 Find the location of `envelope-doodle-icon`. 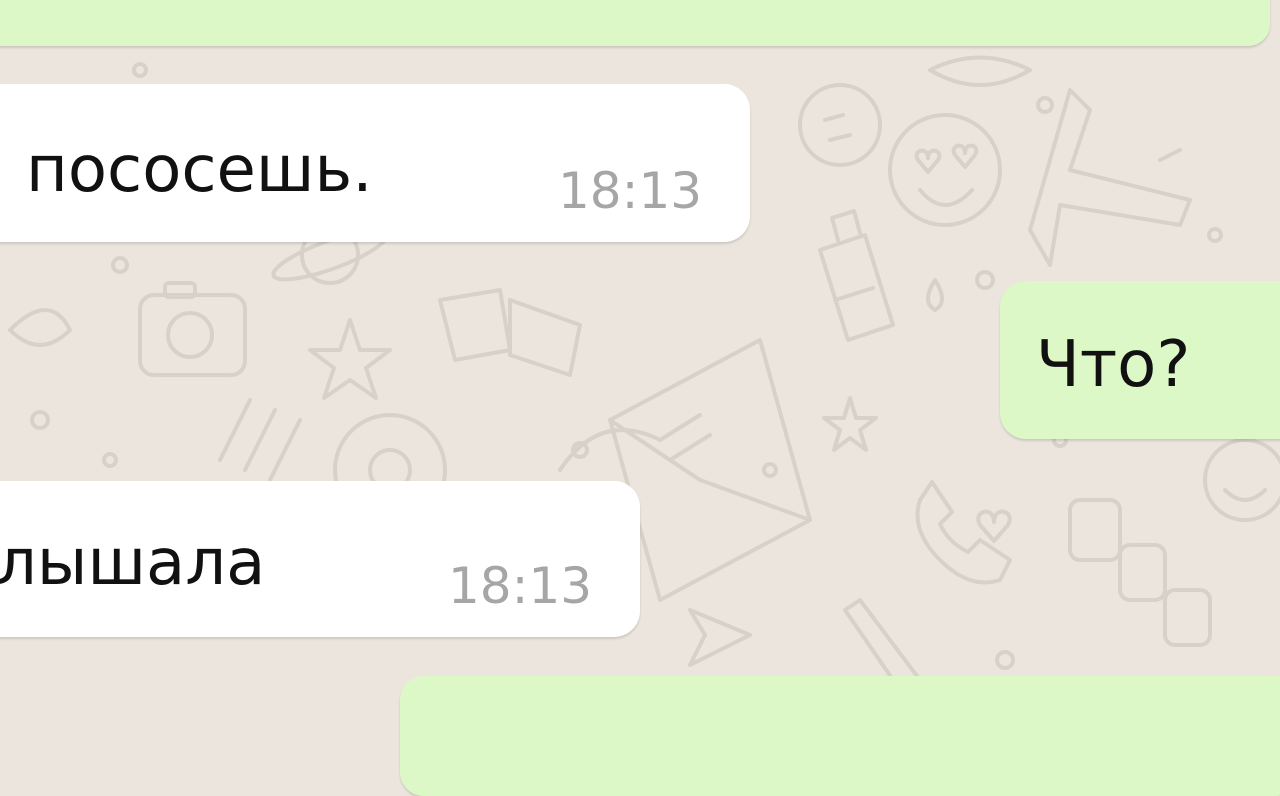

envelope-doodle-icon is located at coordinates (710, 470).